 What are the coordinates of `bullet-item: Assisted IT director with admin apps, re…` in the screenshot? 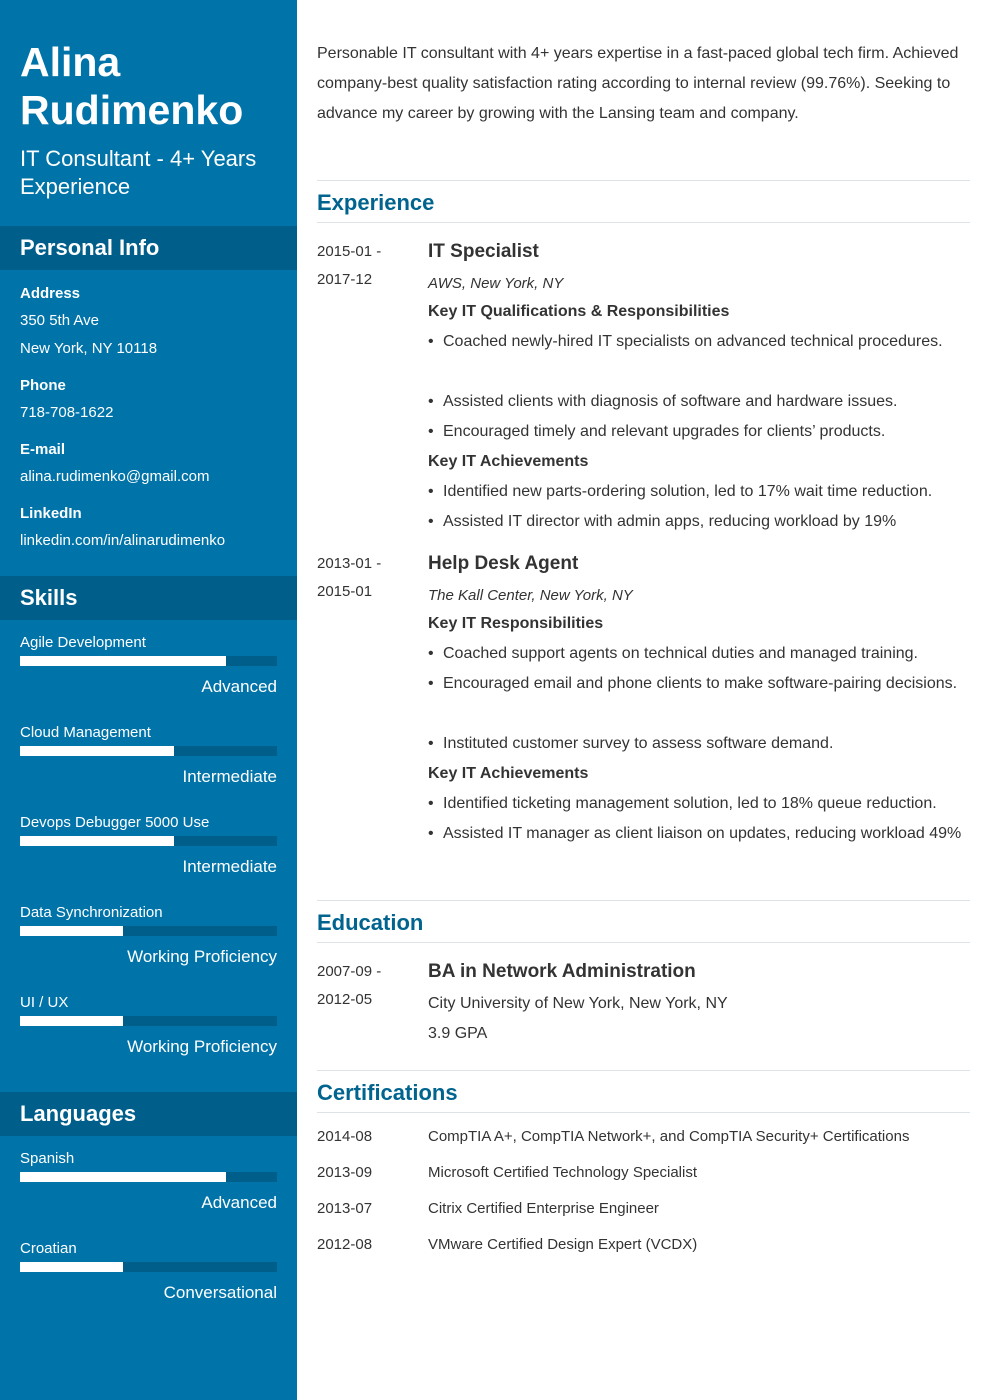 It's located at (699, 522).